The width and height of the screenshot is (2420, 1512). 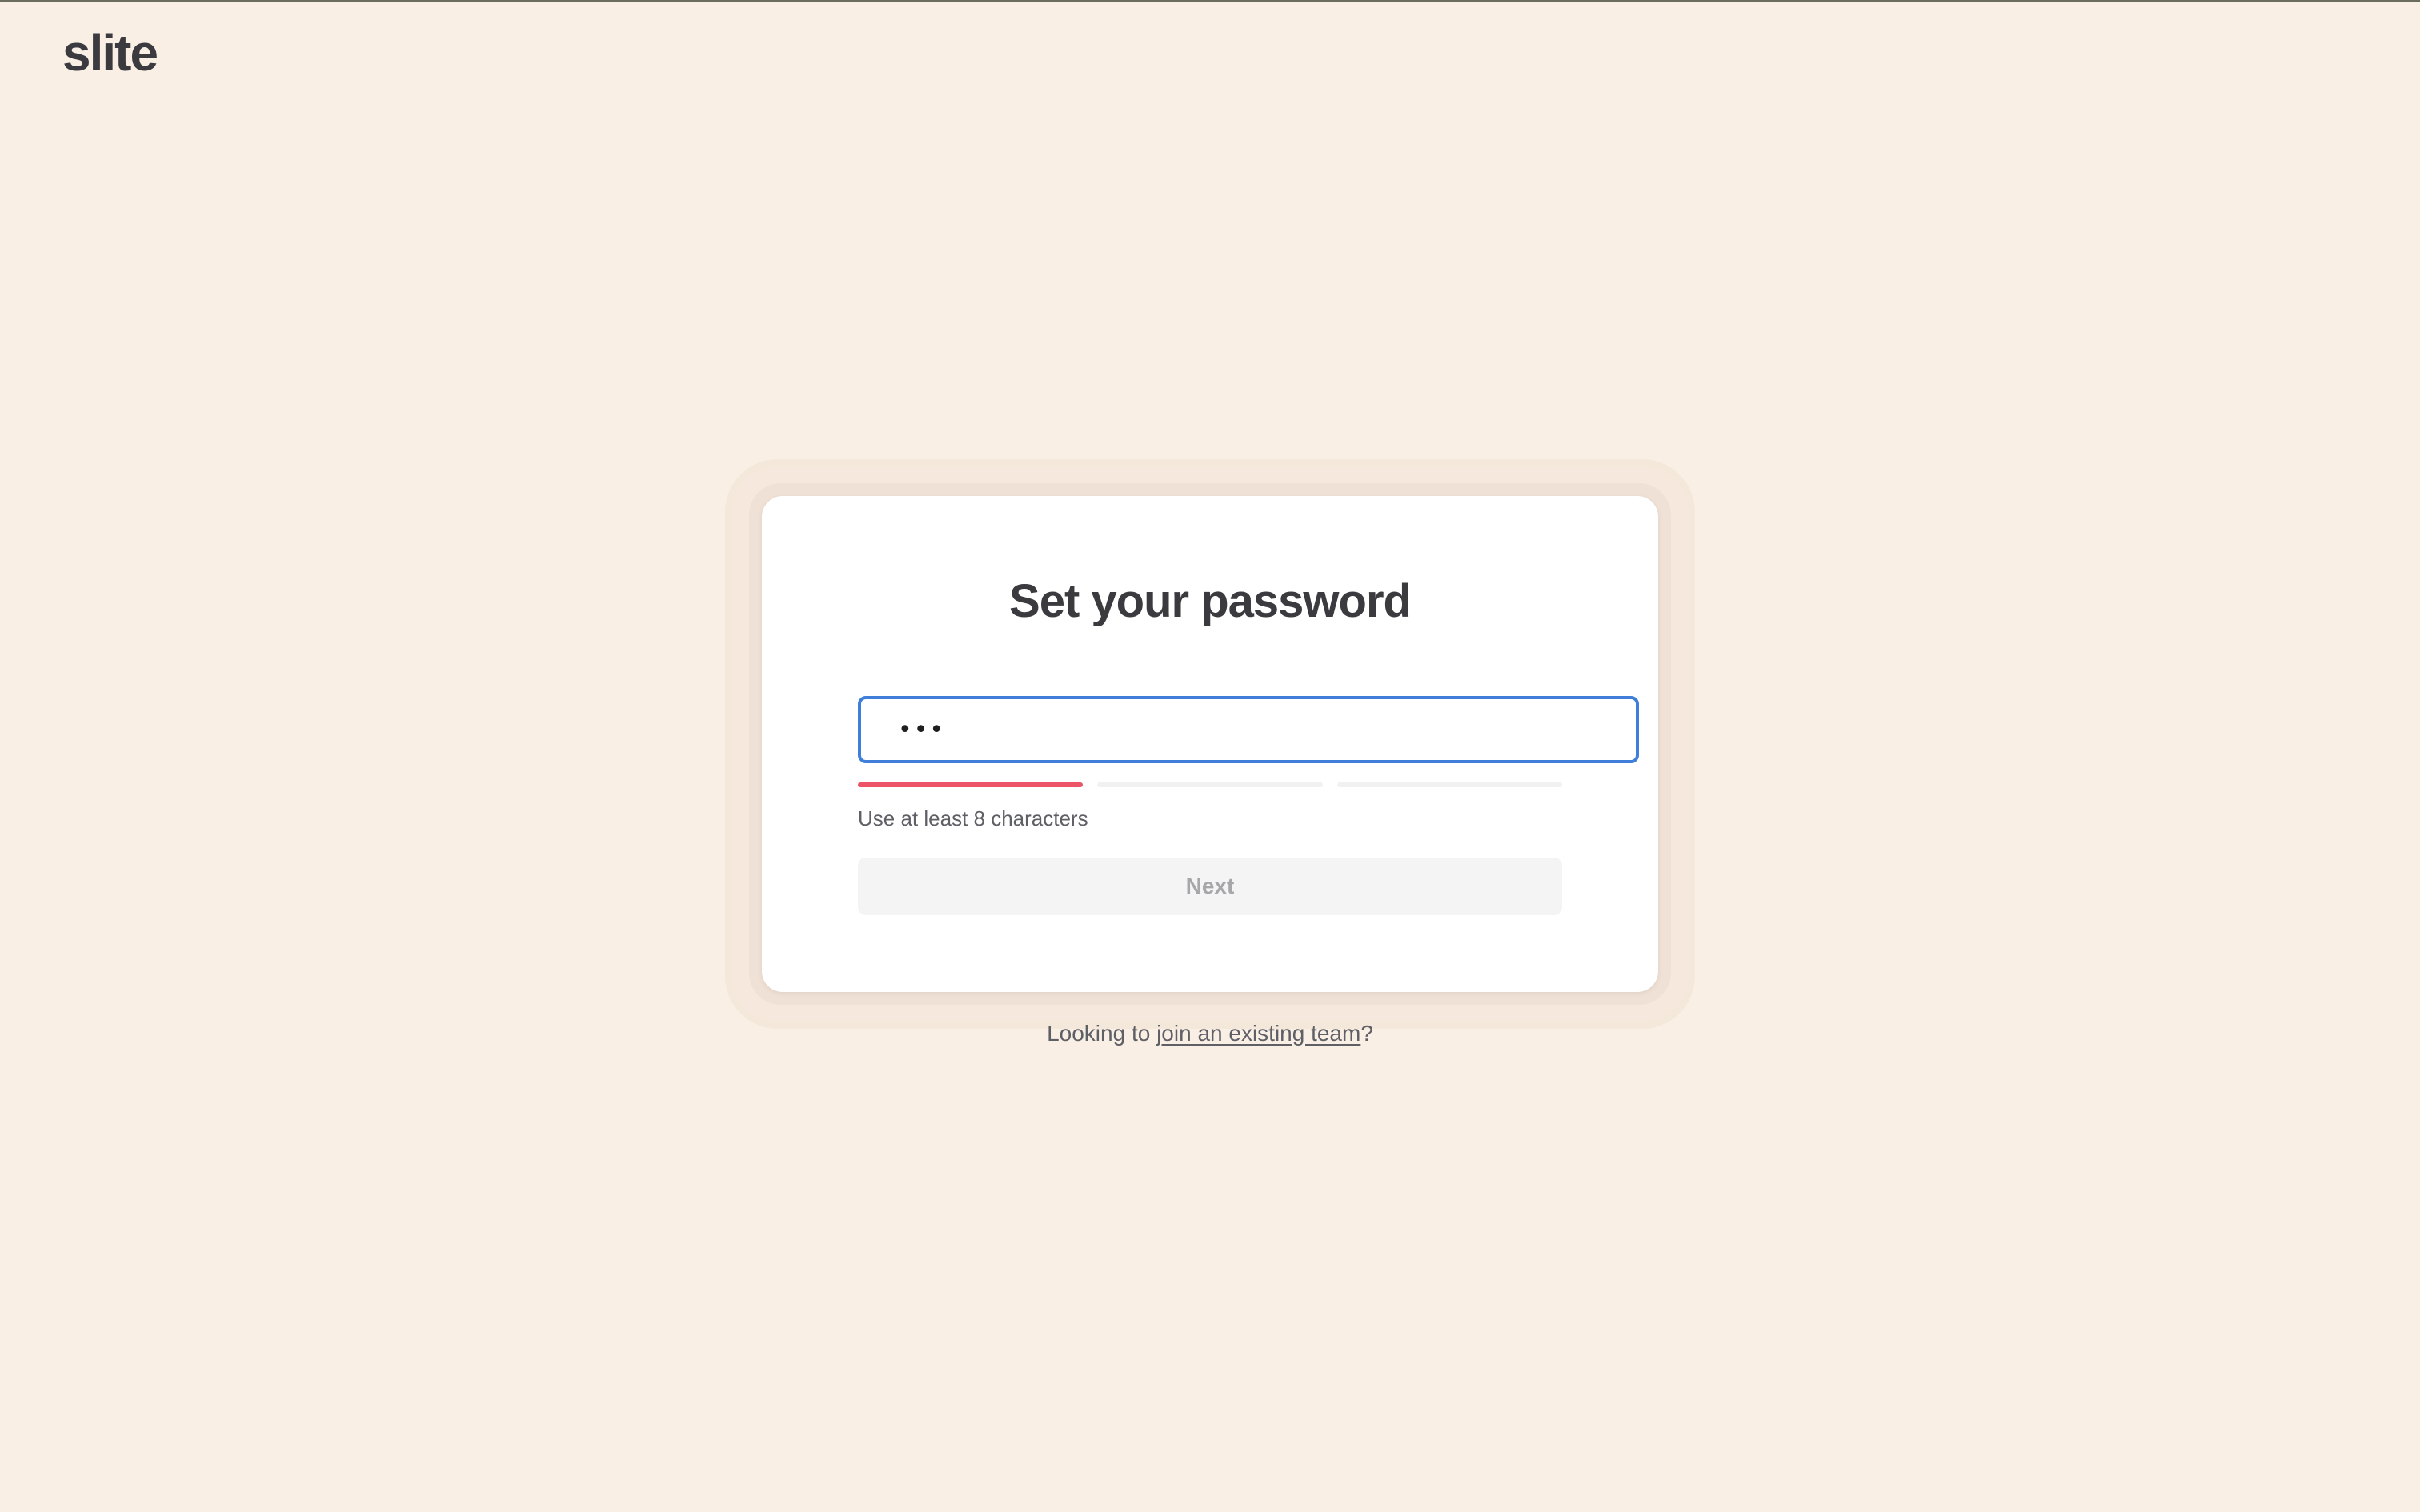 What do you see at coordinates (1210, 886) in the screenshot?
I see `next-button: Next` at bounding box center [1210, 886].